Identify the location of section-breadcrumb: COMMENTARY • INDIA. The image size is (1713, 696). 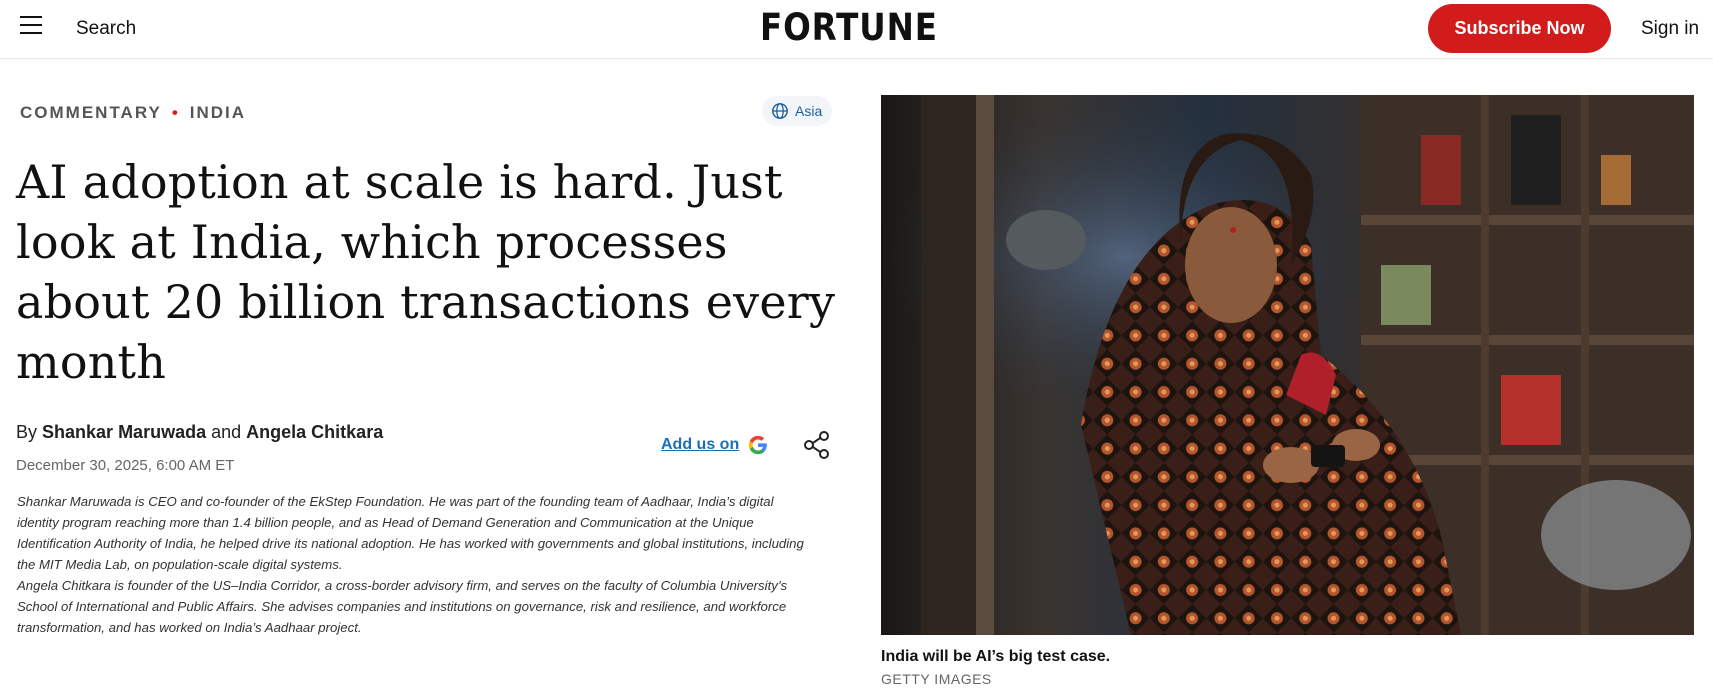
(133, 113).